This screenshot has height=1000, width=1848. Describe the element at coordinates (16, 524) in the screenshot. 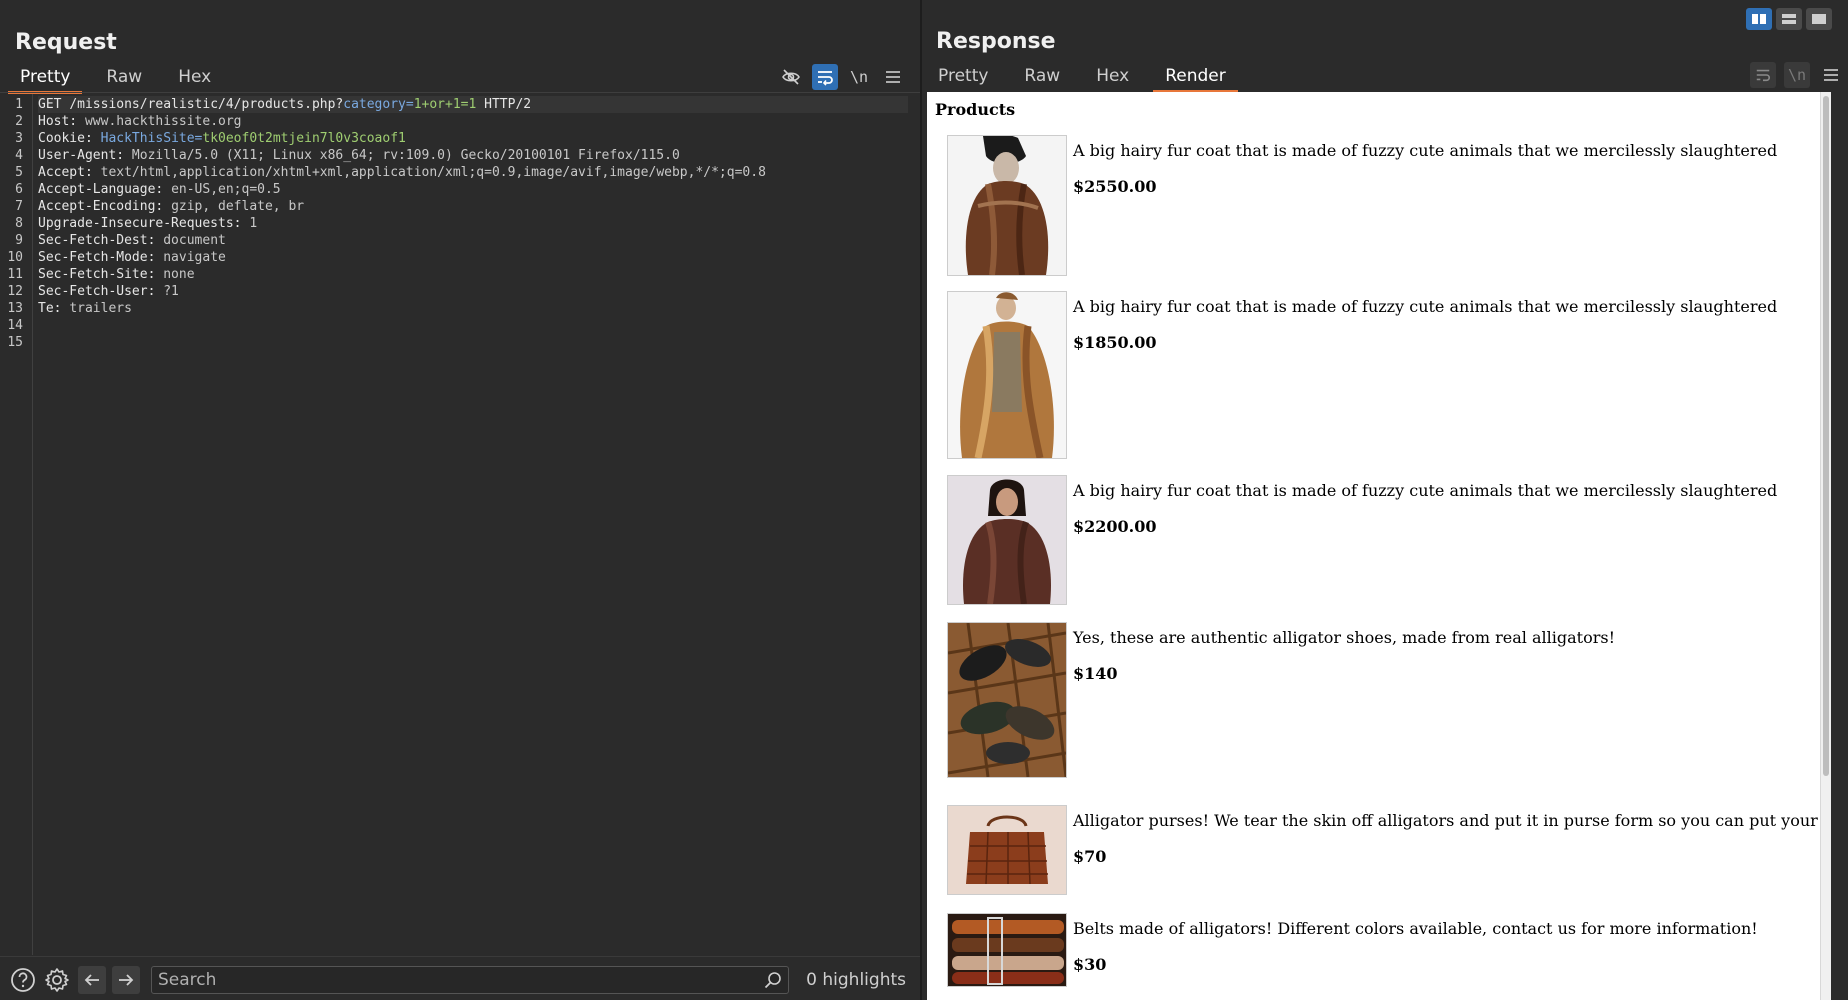

I see `line-number-gutter: 1 2 3 4 5 6 7 8 9 10 11 12 13 14 15` at that location.